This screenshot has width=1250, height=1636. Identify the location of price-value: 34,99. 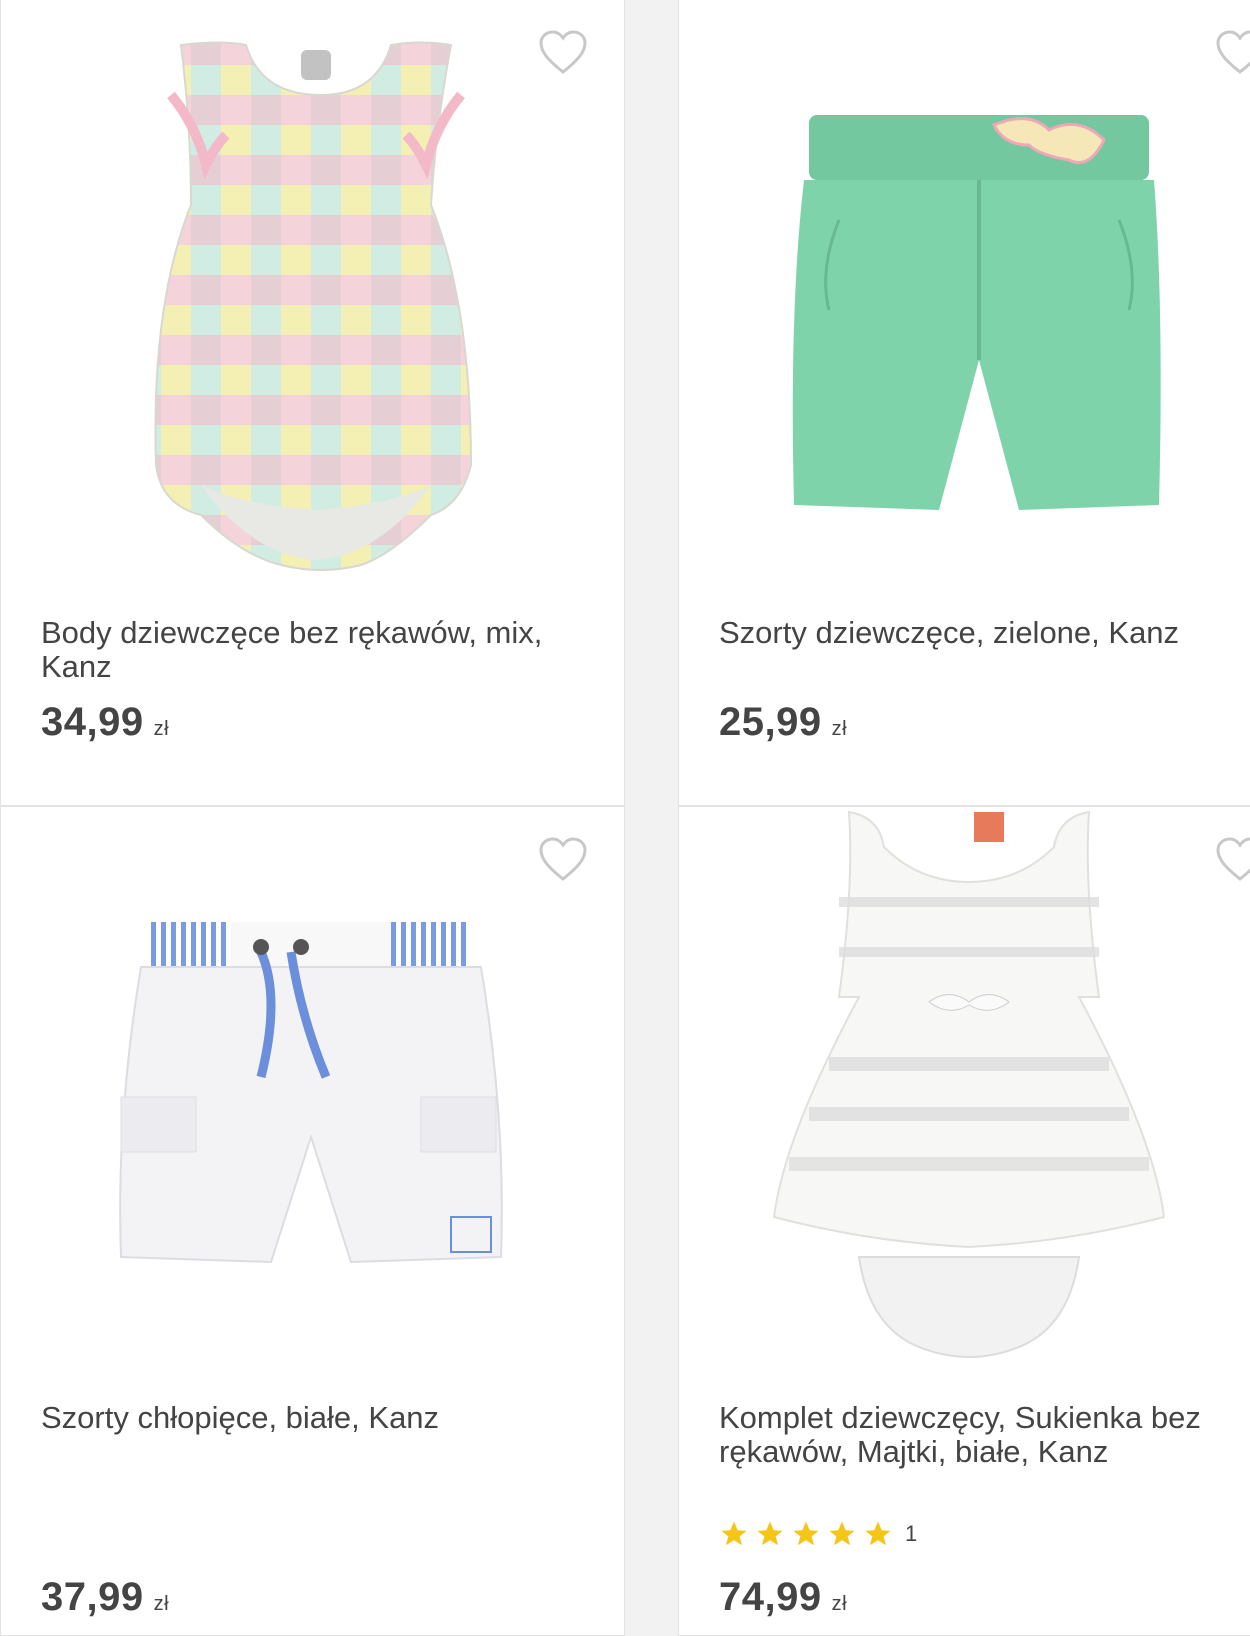
(92, 722).